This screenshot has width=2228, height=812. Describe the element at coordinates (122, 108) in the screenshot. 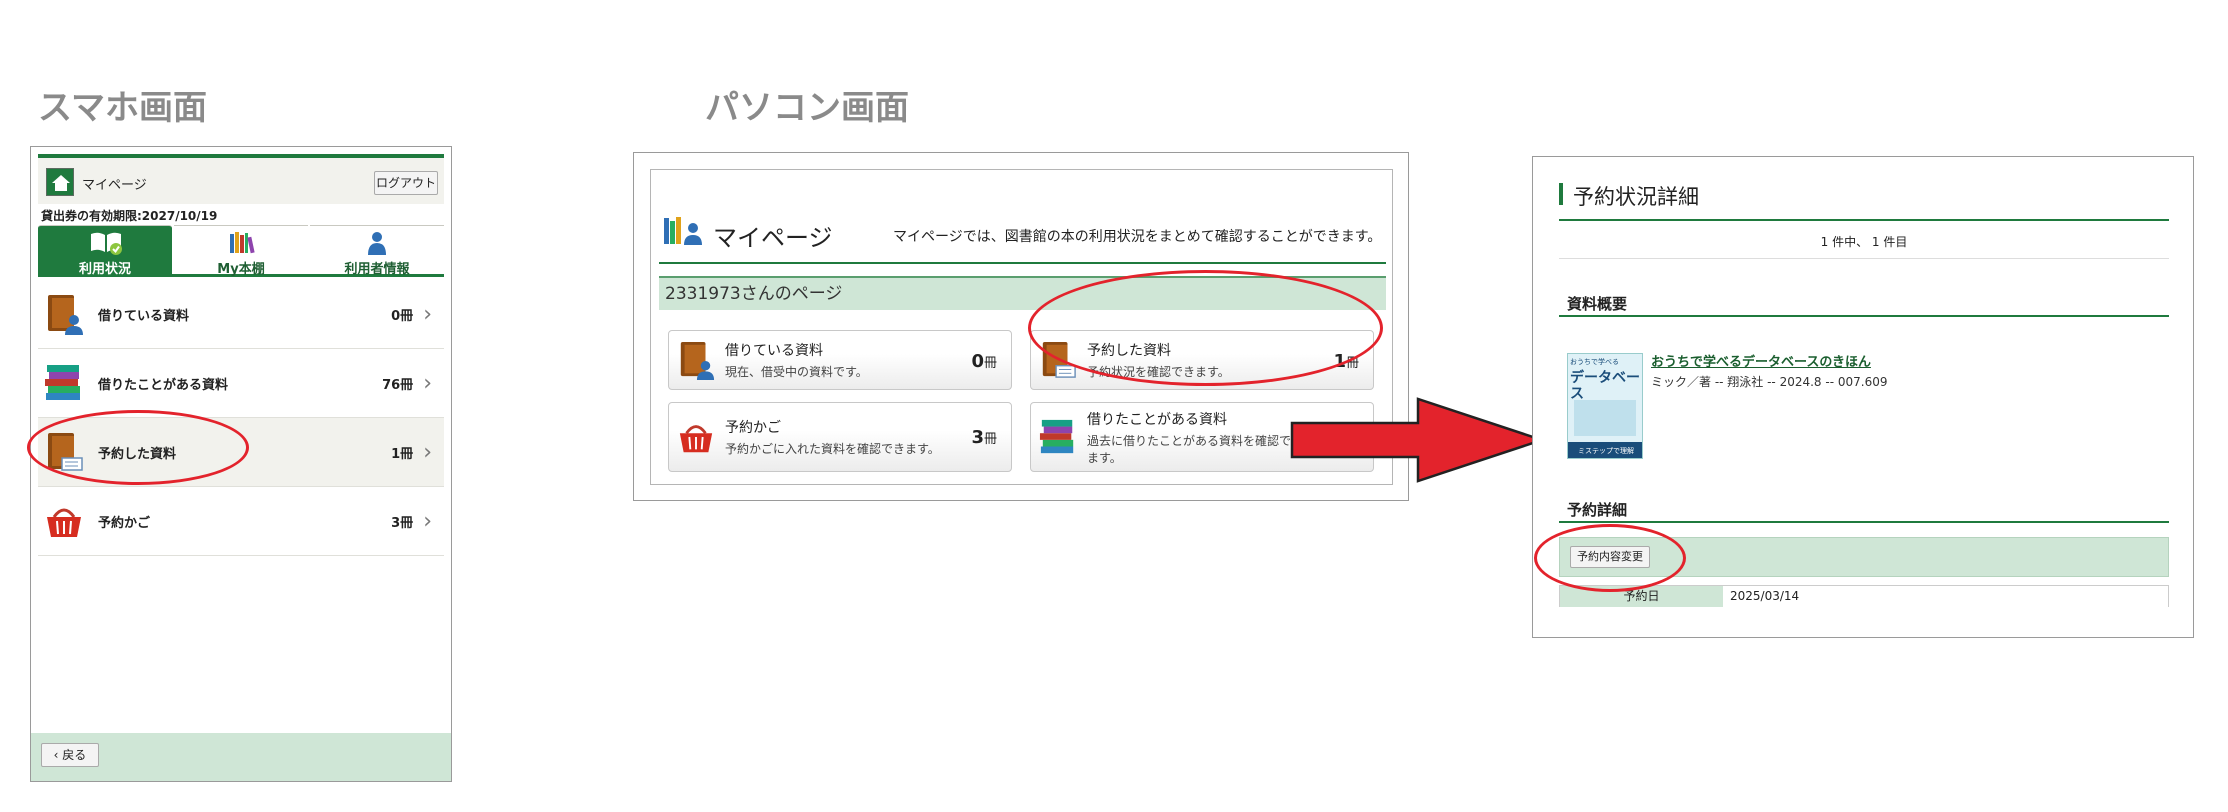

I see `smartphone-heading: スマホ画面` at that location.